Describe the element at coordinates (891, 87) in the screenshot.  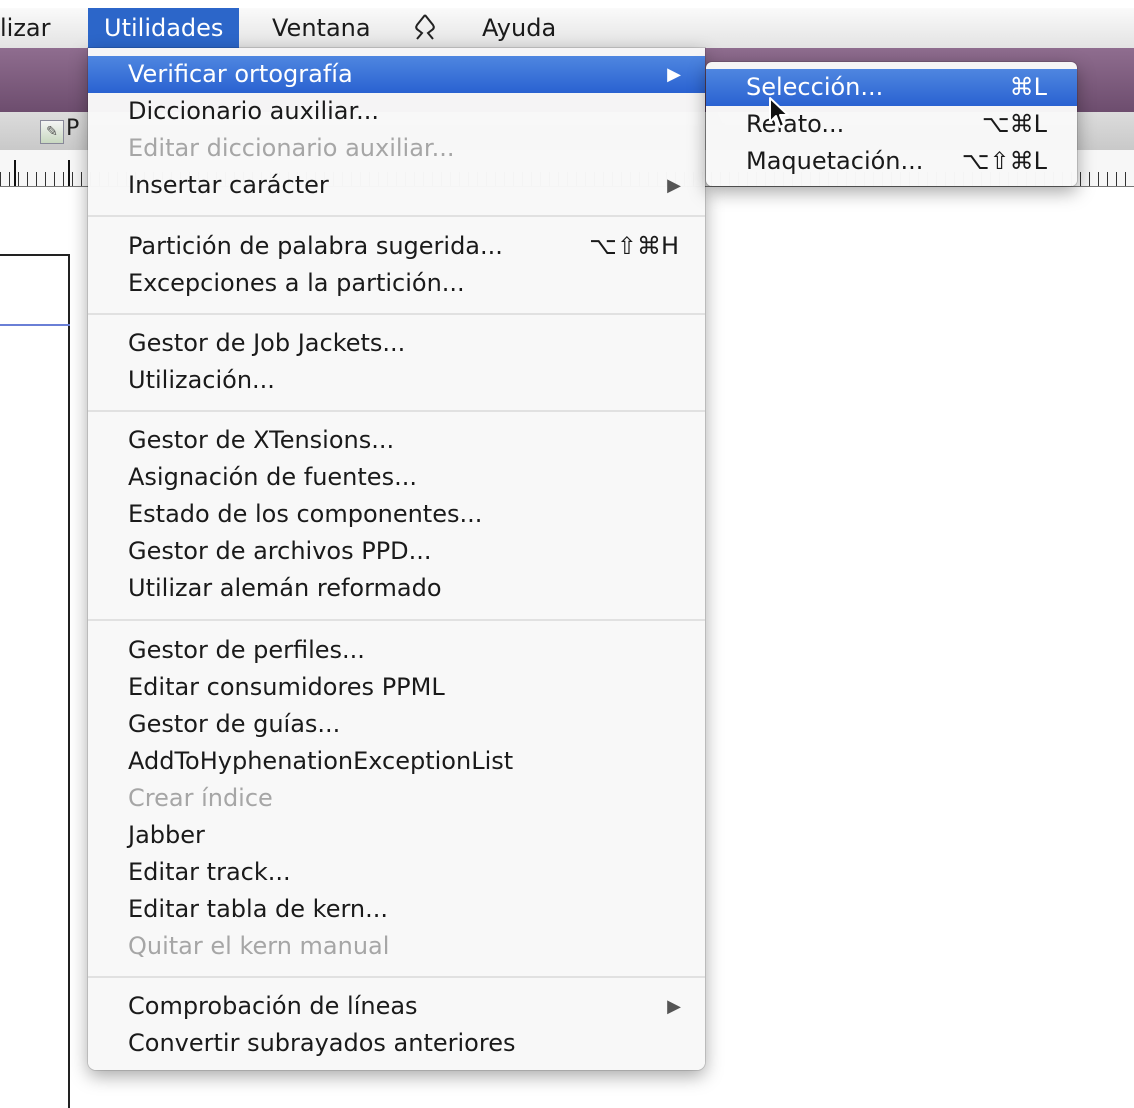
I see `submenu-item-seleccion: Selección... ⌘L` at that location.